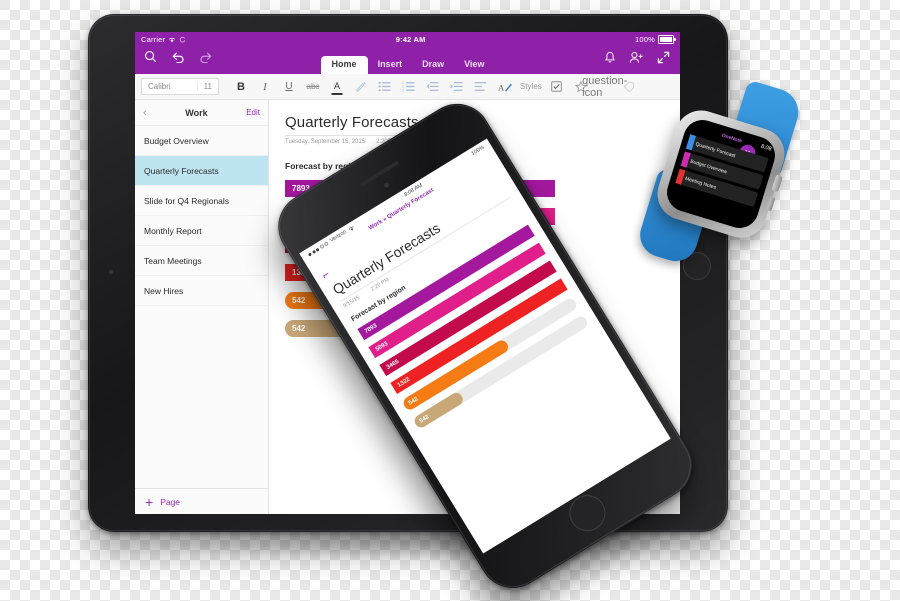  Describe the element at coordinates (145, 113) in the screenshot. I see `chevron-left-icon: ‹` at that location.